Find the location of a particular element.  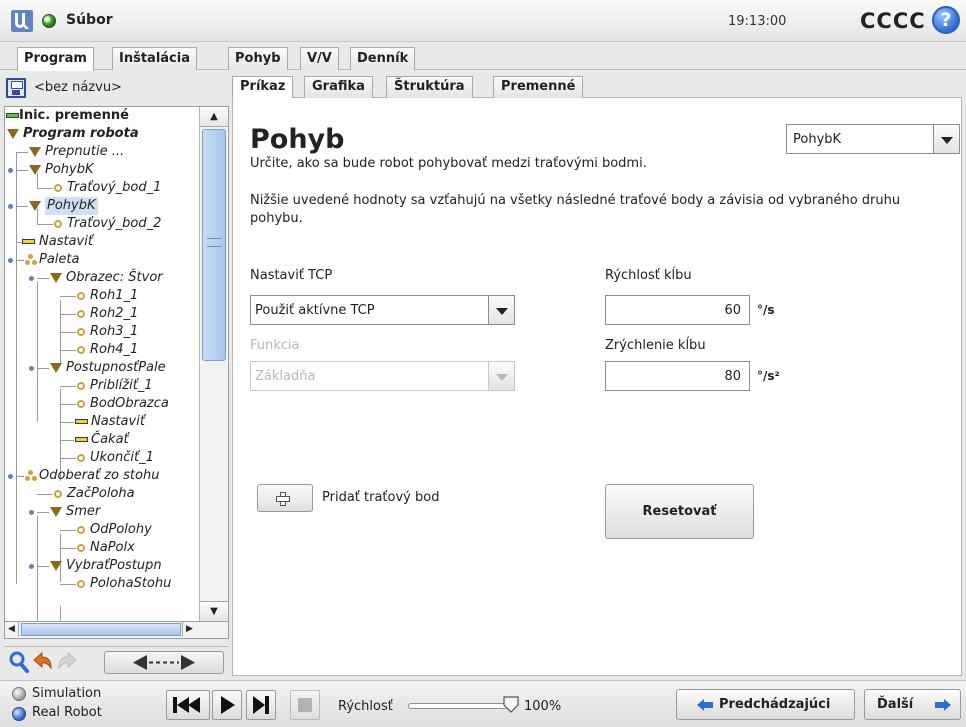

tree-horizontal-scrollbar: ◀ ▶ is located at coordinates (116, 630).